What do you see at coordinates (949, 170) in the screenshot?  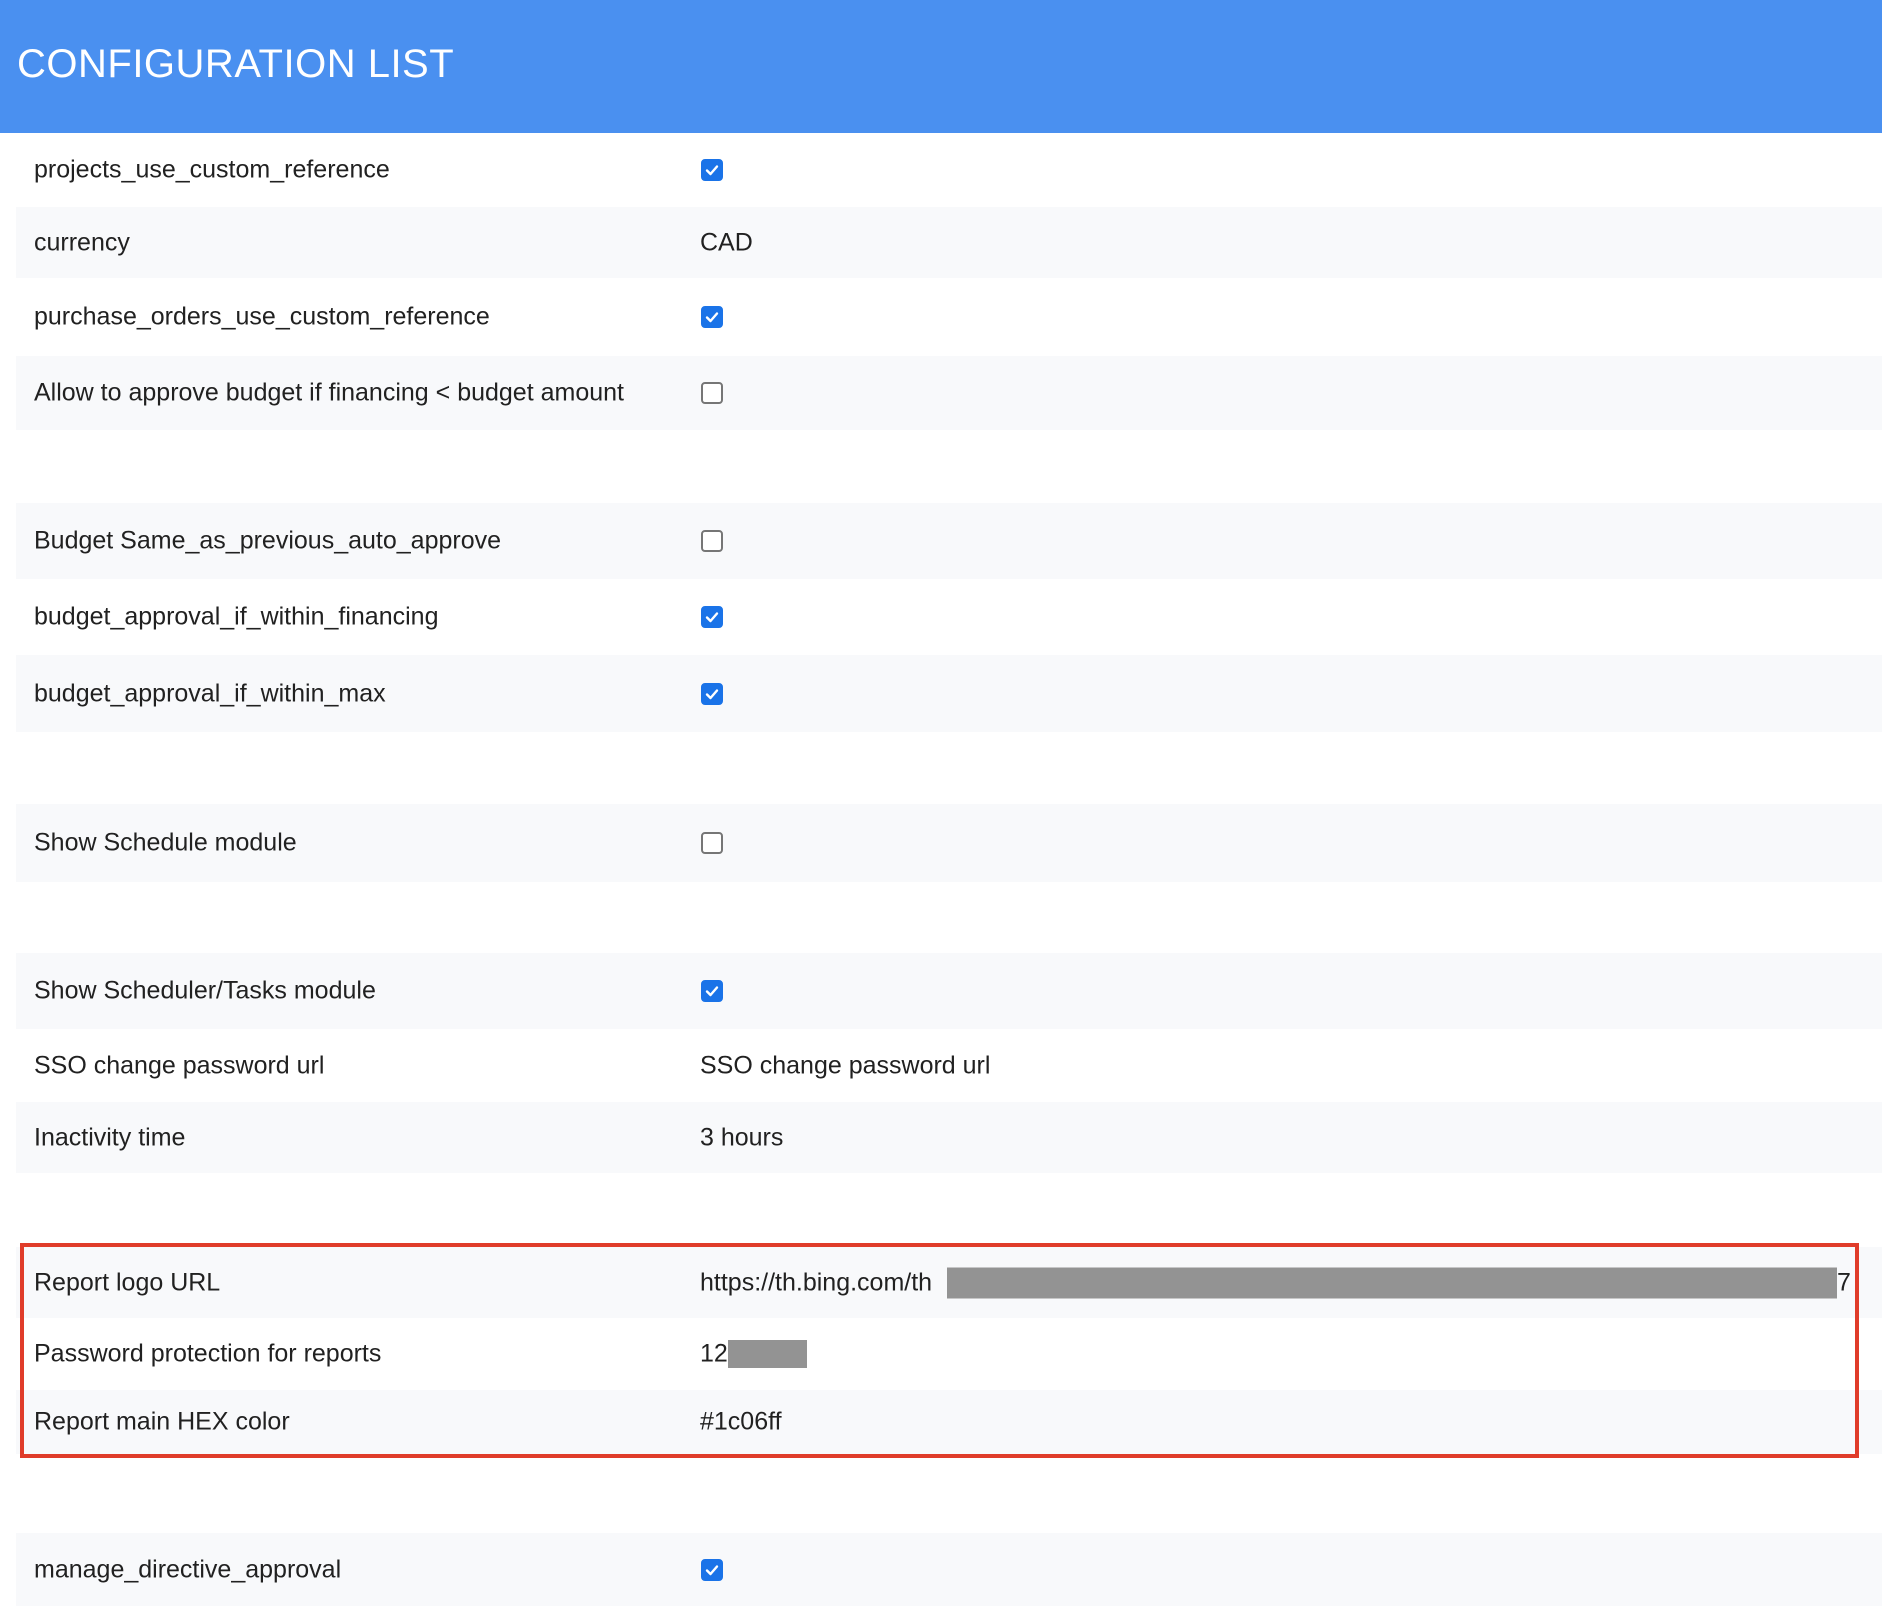 I see `config-row-projects-use-custom-reference: projects_use_custom_reference` at bounding box center [949, 170].